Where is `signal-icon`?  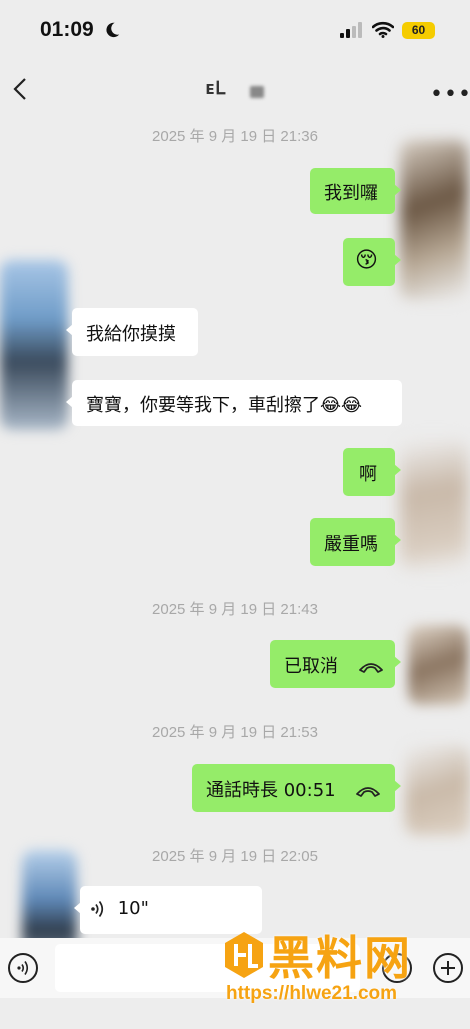 signal-icon is located at coordinates (351, 30).